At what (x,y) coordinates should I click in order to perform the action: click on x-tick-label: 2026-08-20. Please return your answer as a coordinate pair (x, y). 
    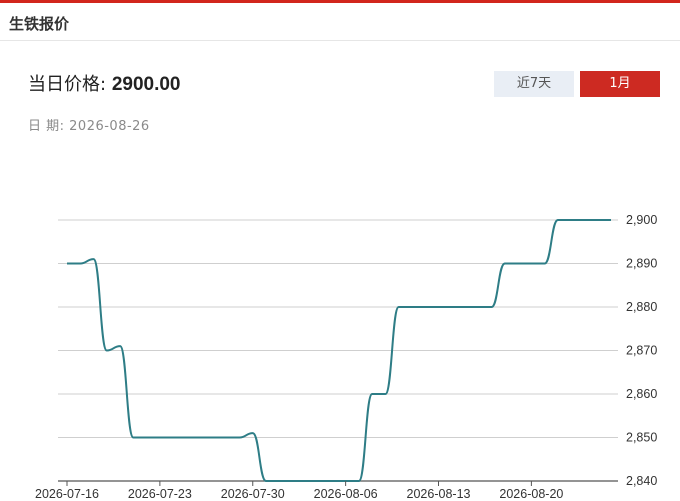
    Looking at the image, I should click on (531, 494).